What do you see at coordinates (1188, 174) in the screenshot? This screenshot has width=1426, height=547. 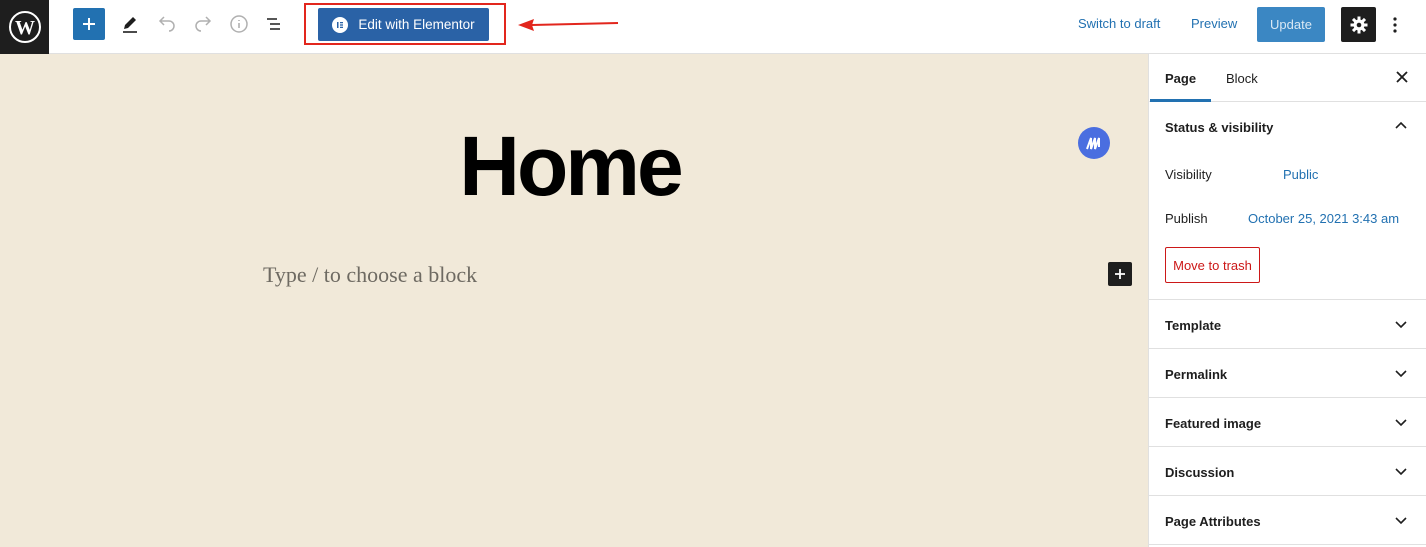 I see `visibility-label: Visibility` at bounding box center [1188, 174].